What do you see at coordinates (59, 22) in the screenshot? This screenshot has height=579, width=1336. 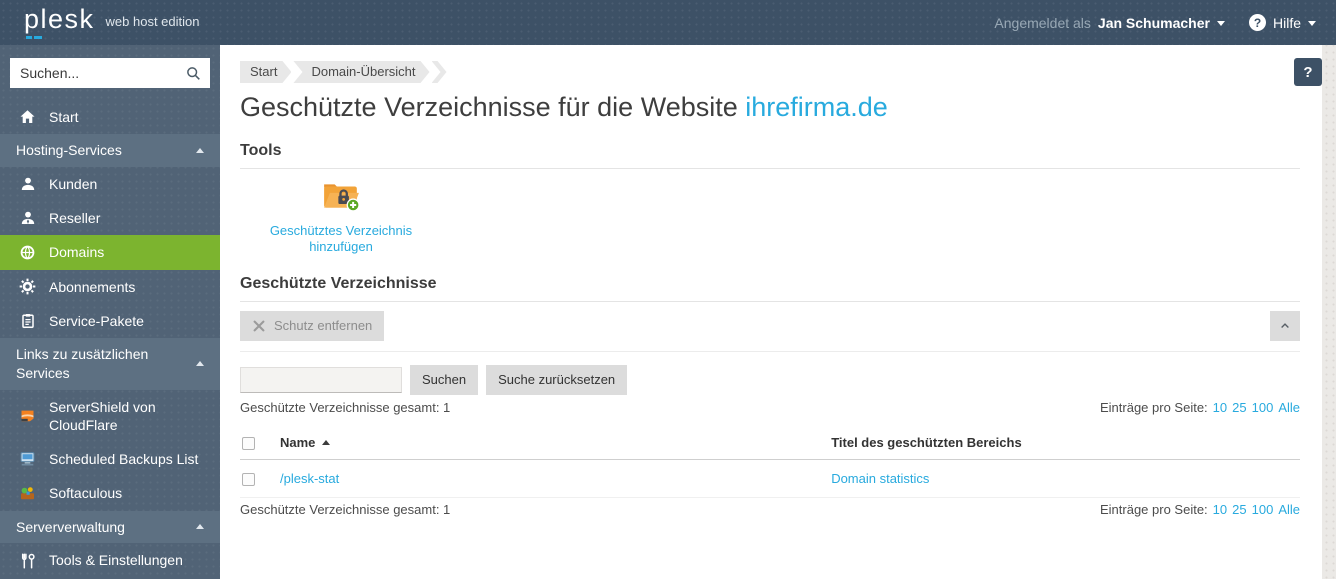 I see `plesk-logo: plesk` at bounding box center [59, 22].